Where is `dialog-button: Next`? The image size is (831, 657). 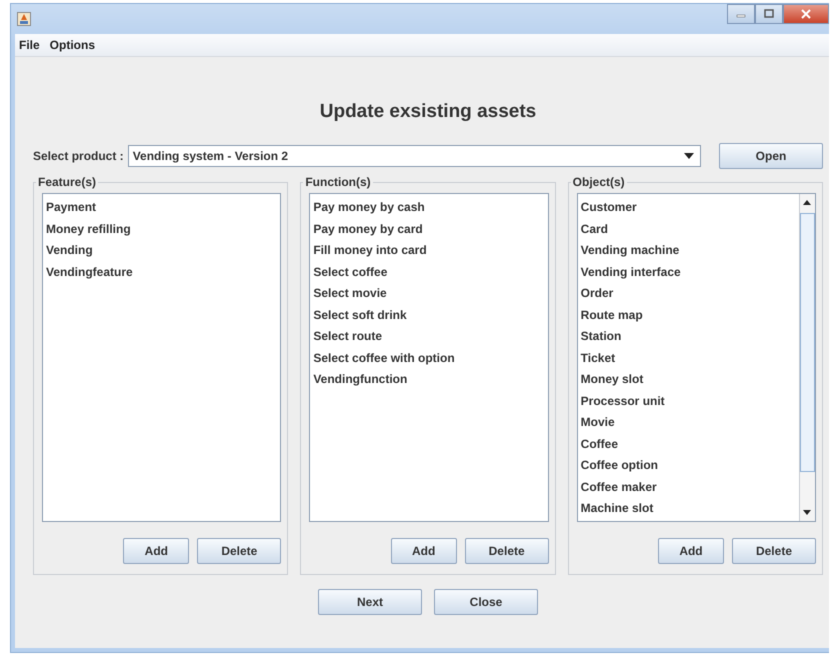 dialog-button: Next is located at coordinates (370, 602).